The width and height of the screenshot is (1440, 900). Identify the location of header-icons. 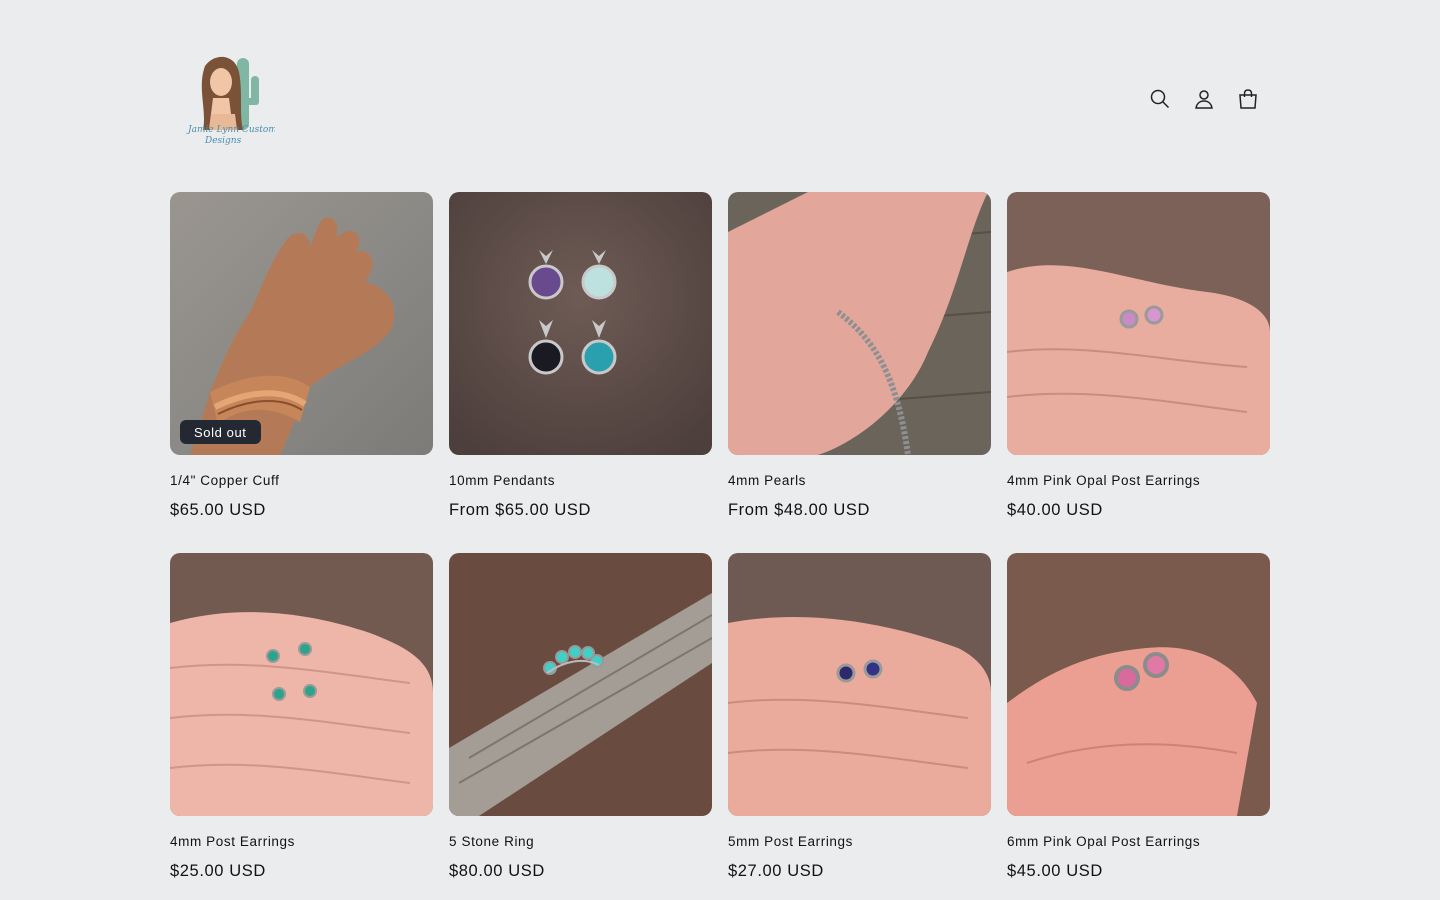
(1204, 99).